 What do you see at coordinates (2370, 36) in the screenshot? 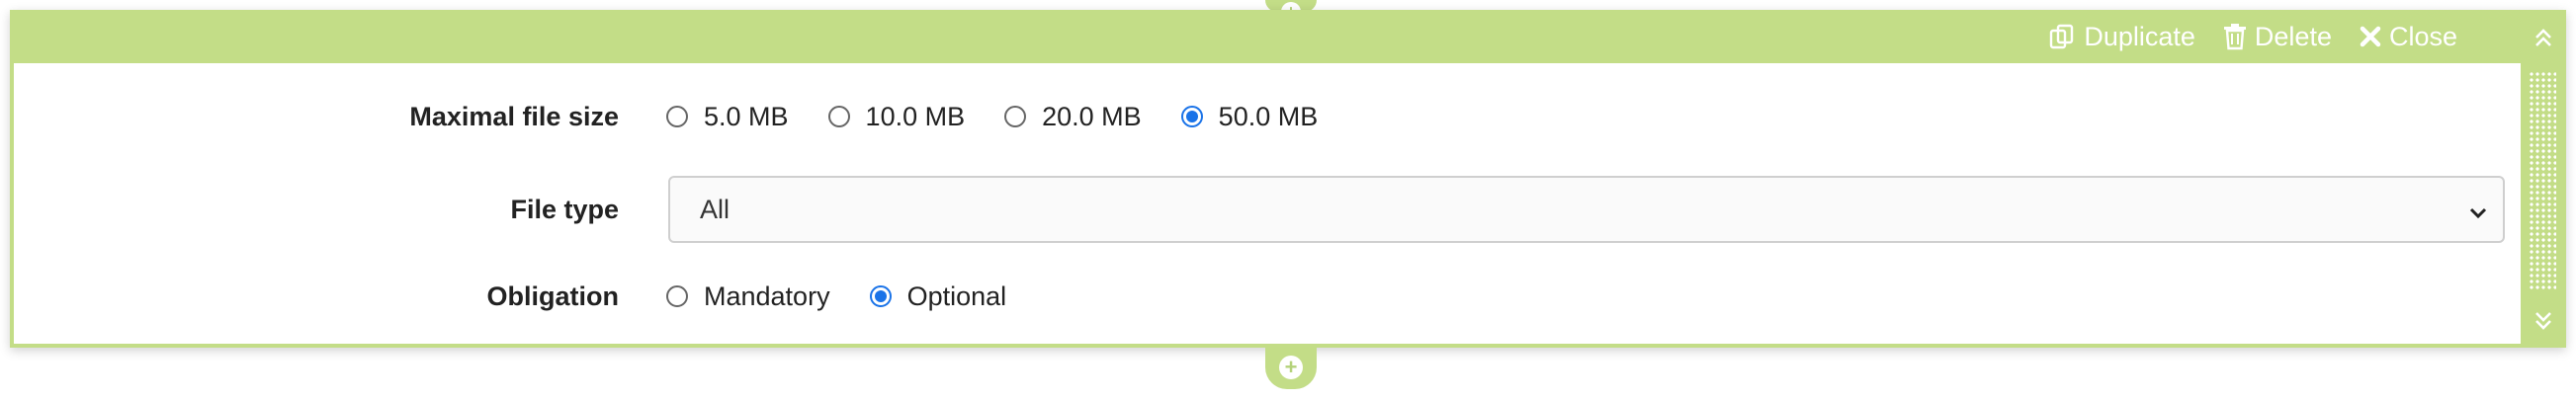
I see `close-icon` at bounding box center [2370, 36].